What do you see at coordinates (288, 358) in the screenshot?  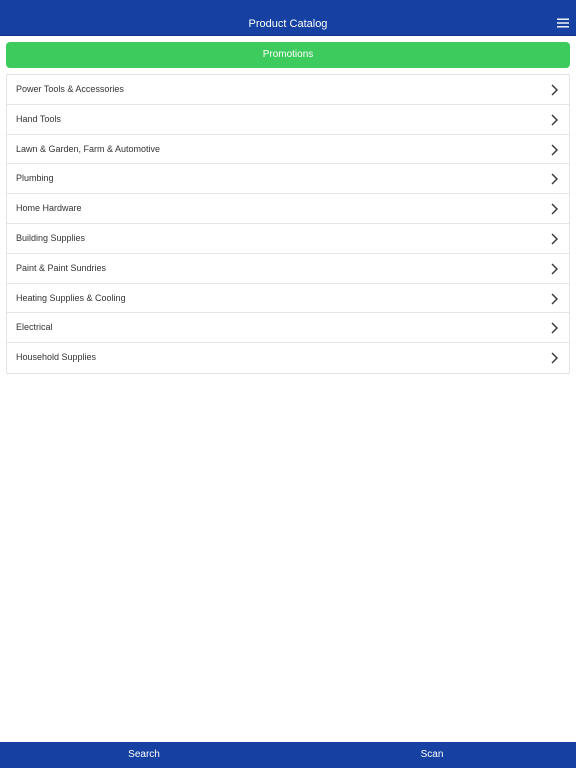 I see `category-item-household-supplies: Household Supplies` at bounding box center [288, 358].